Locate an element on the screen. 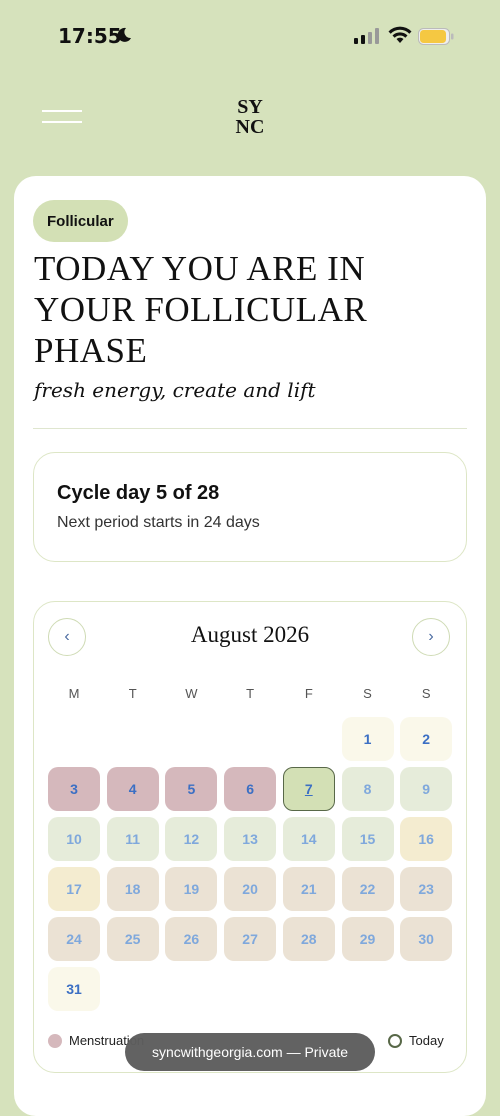  menstruation-dot-icon is located at coordinates (55, 1040).